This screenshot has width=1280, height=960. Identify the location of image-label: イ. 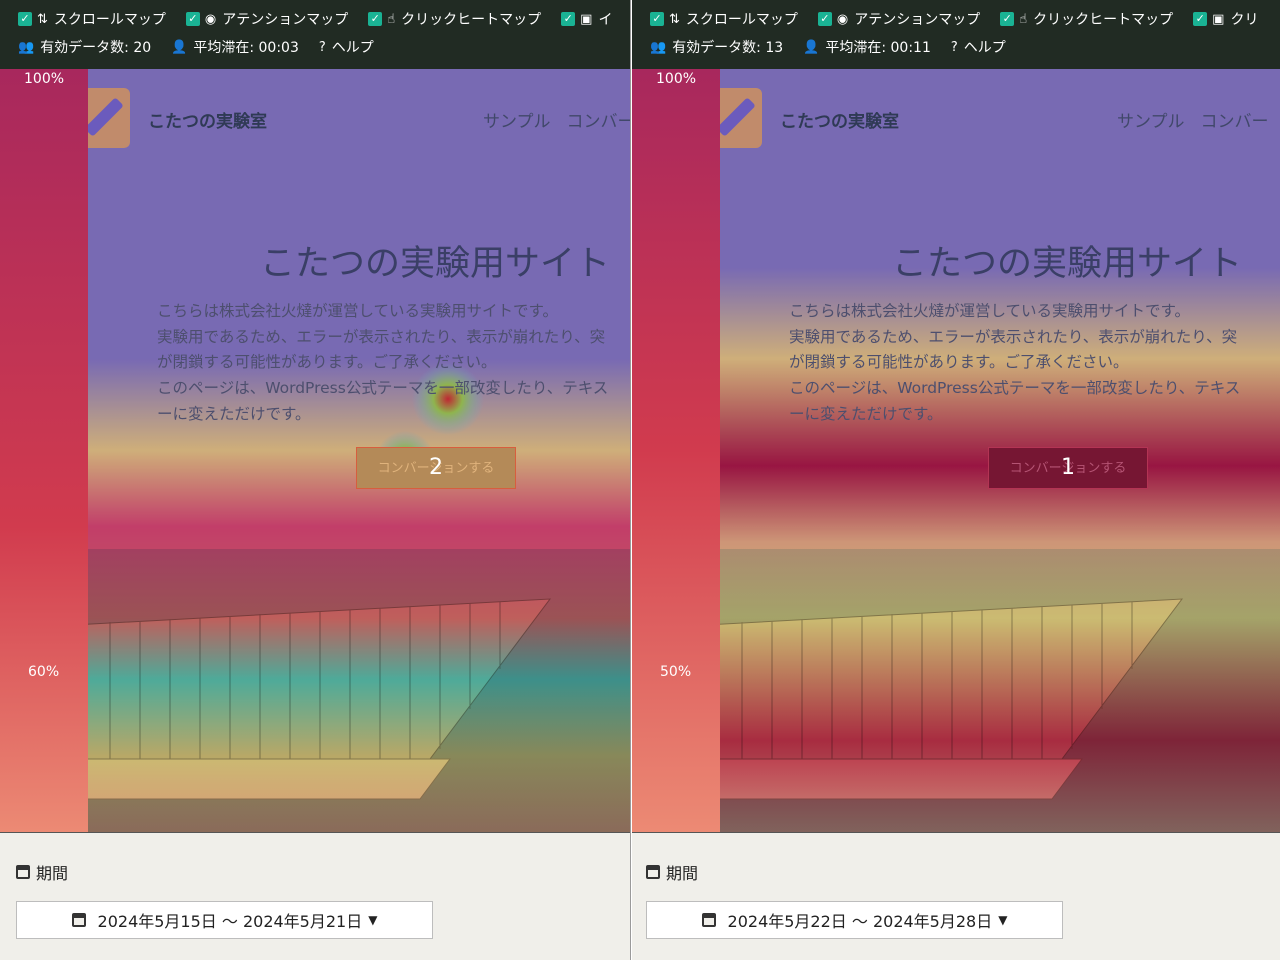
(605, 20).